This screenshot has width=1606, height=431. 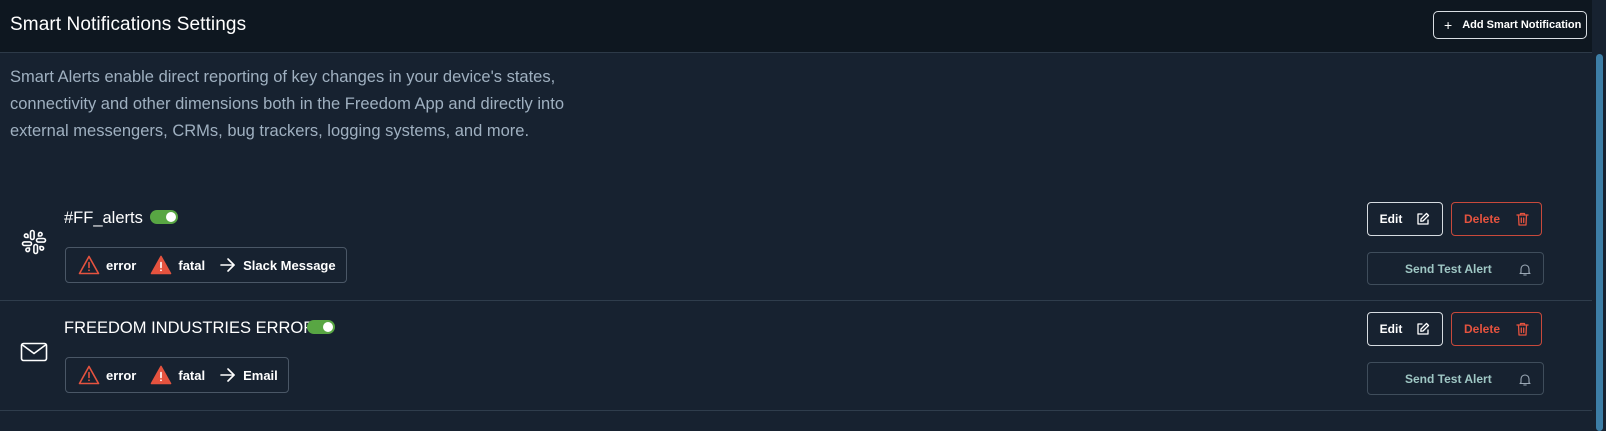 I want to click on page-title: Smart Notifications Settings, so click(x=128, y=24).